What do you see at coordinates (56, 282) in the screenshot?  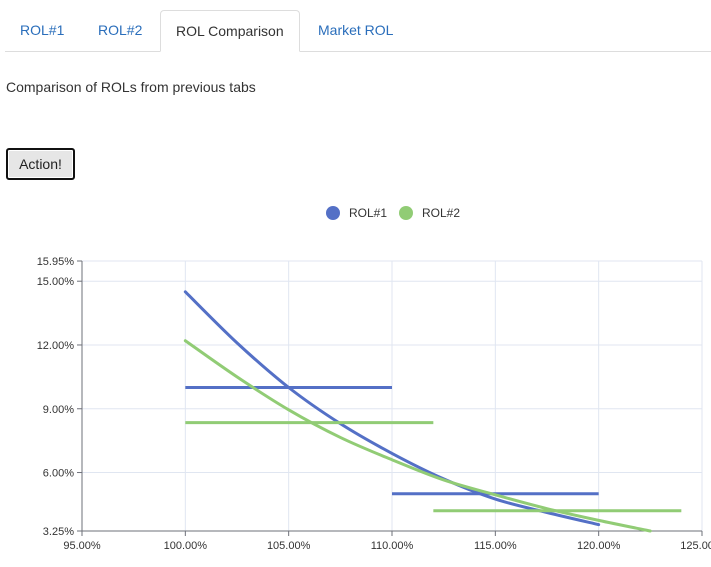 I see `y-tick-label: 15.00%` at bounding box center [56, 282].